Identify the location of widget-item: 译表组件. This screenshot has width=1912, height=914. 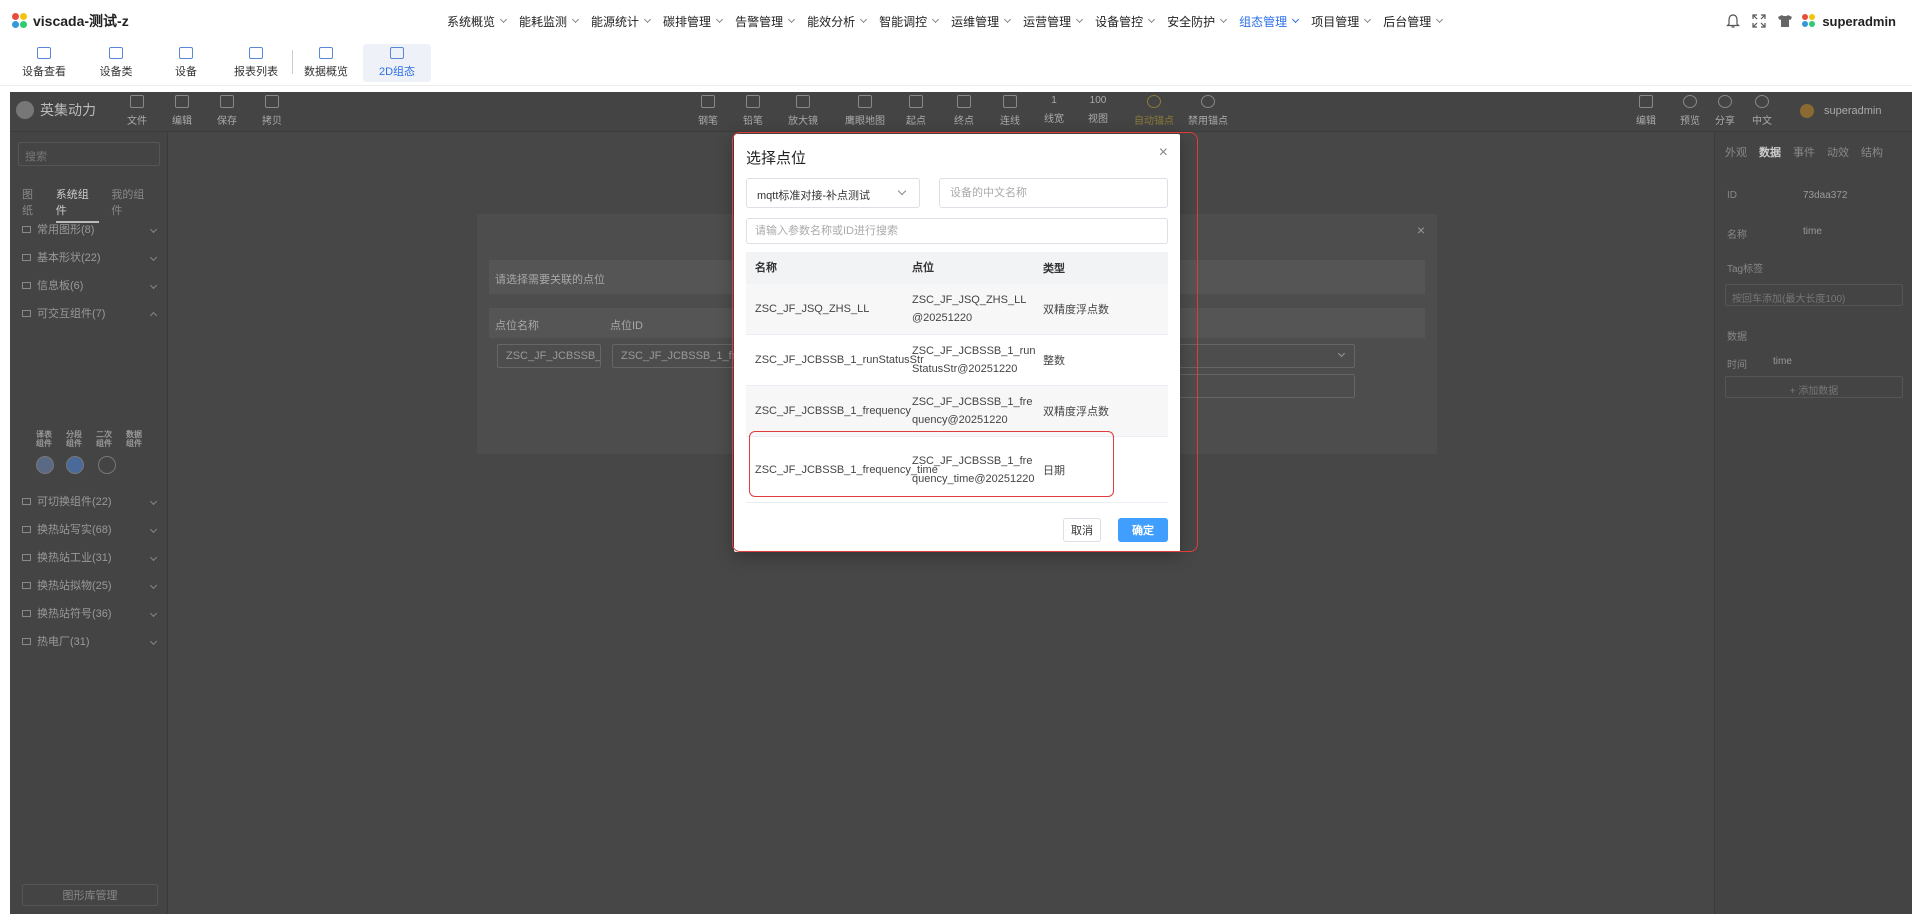
(47, 439).